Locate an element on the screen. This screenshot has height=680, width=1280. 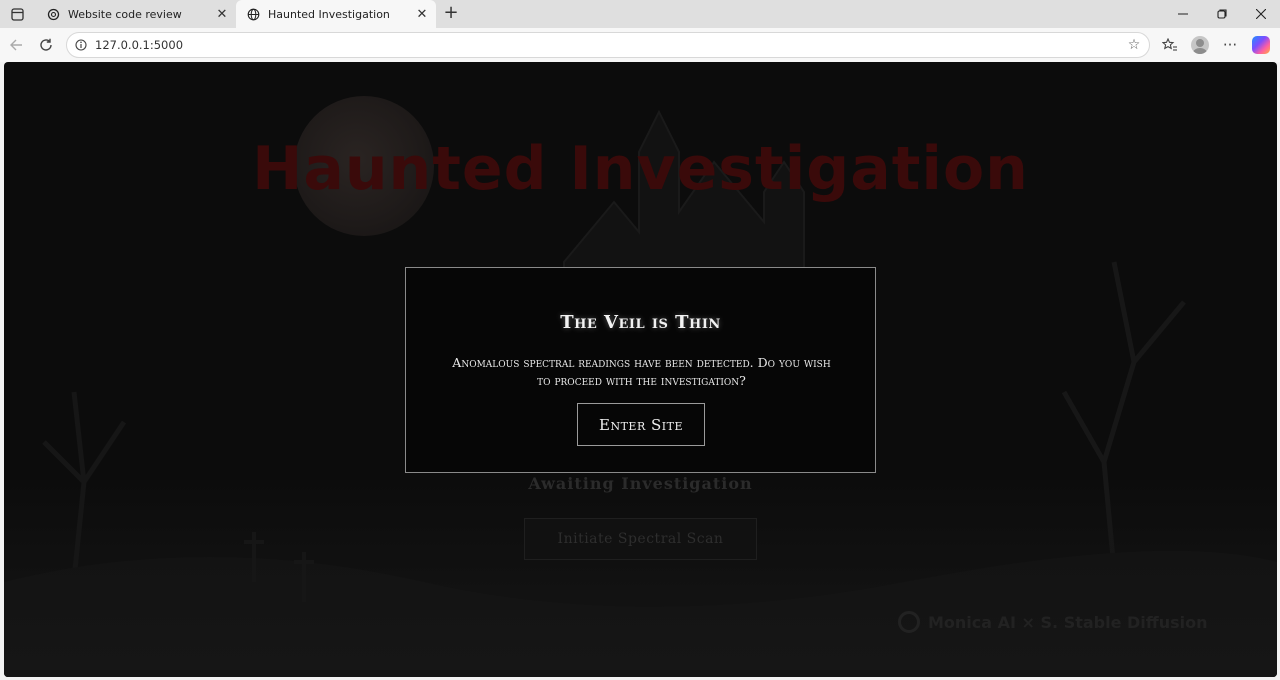
copilot-icon is located at coordinates (1261, 45).